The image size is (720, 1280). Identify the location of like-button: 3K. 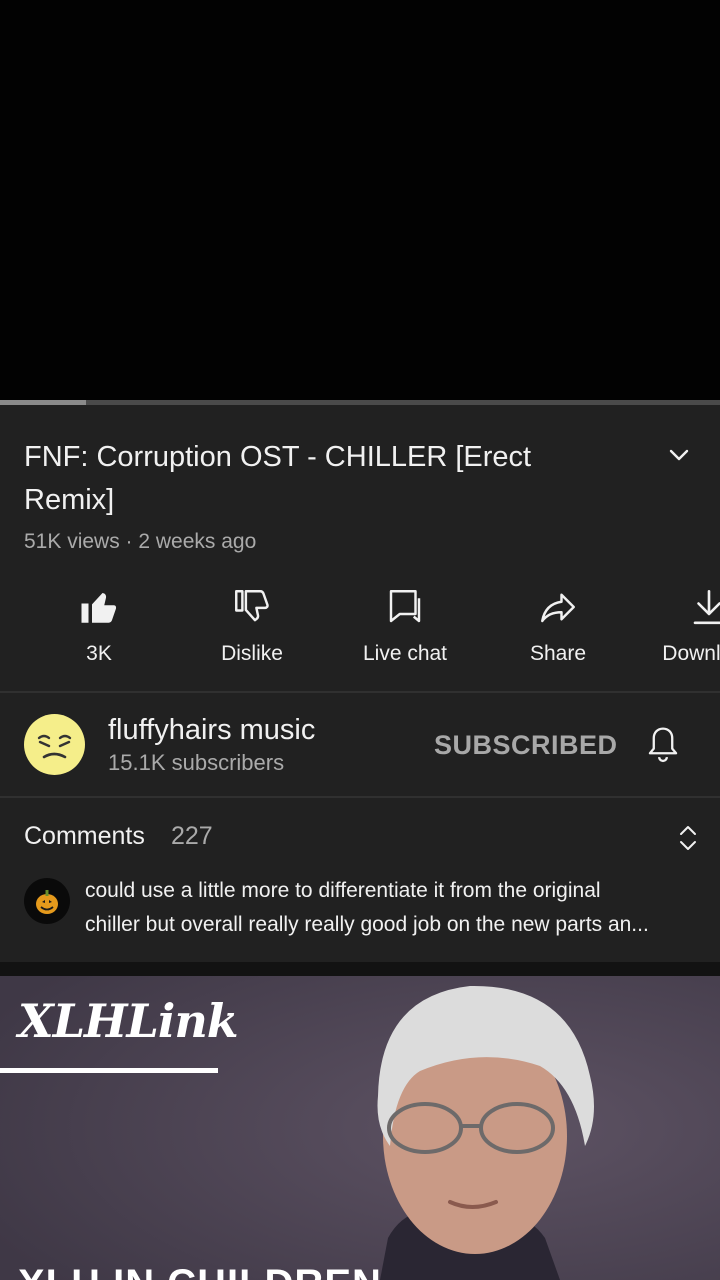
(99, 632).